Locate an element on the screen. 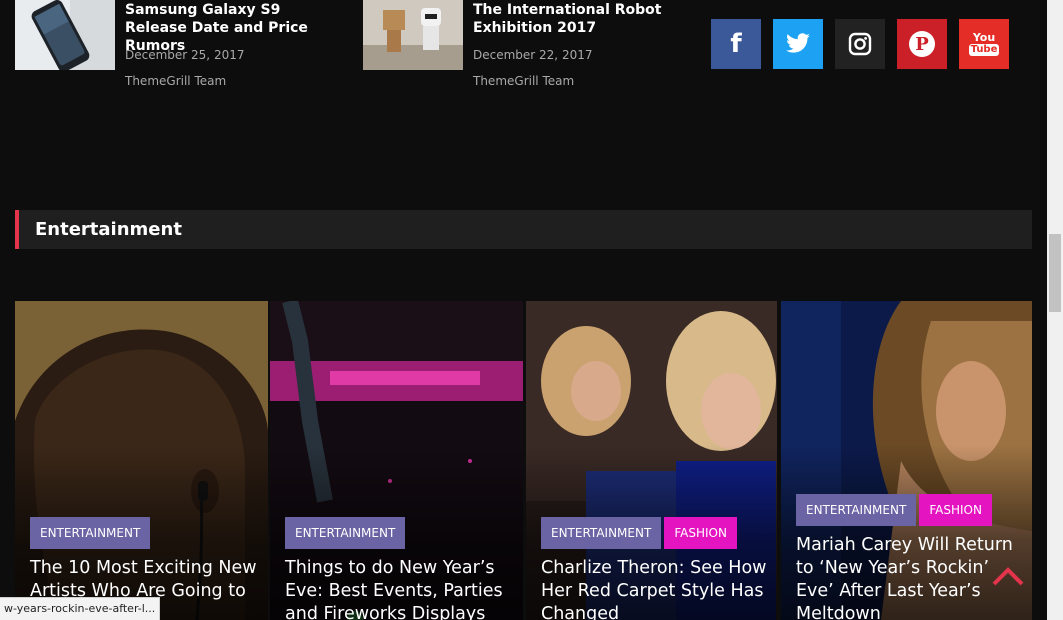 This screenshot has width=1063, height=620. recent-post-title: The International Robot Exhibition 2017 is located at coordinates (580, 19).